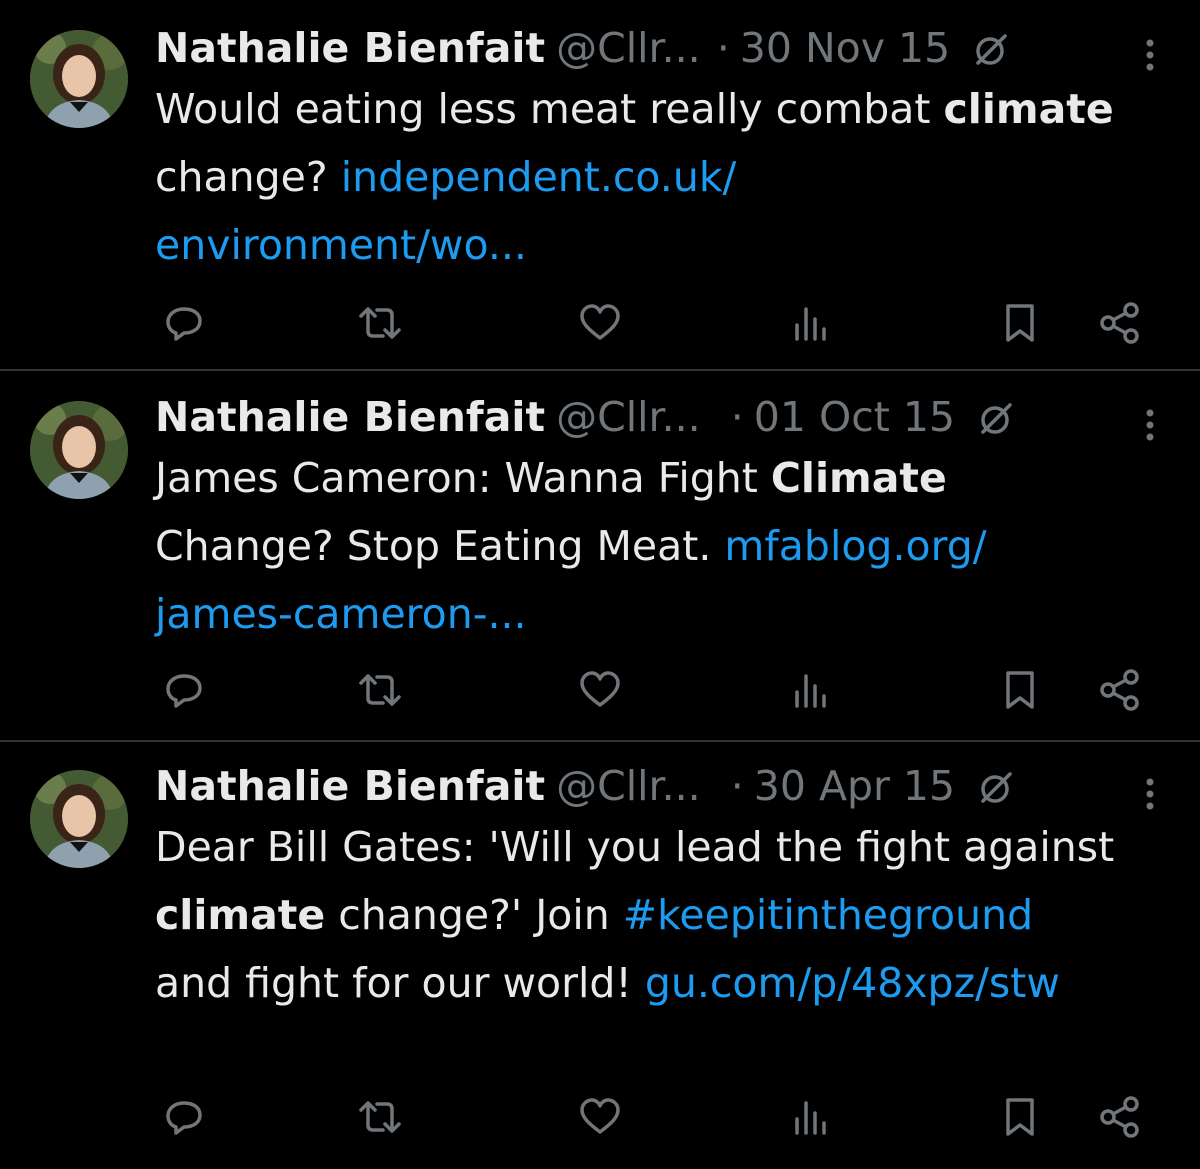 The height and width of the screenshot is (1169, 1200). I want to click on tweet-text-part: change?' Join, so click(474, 915).